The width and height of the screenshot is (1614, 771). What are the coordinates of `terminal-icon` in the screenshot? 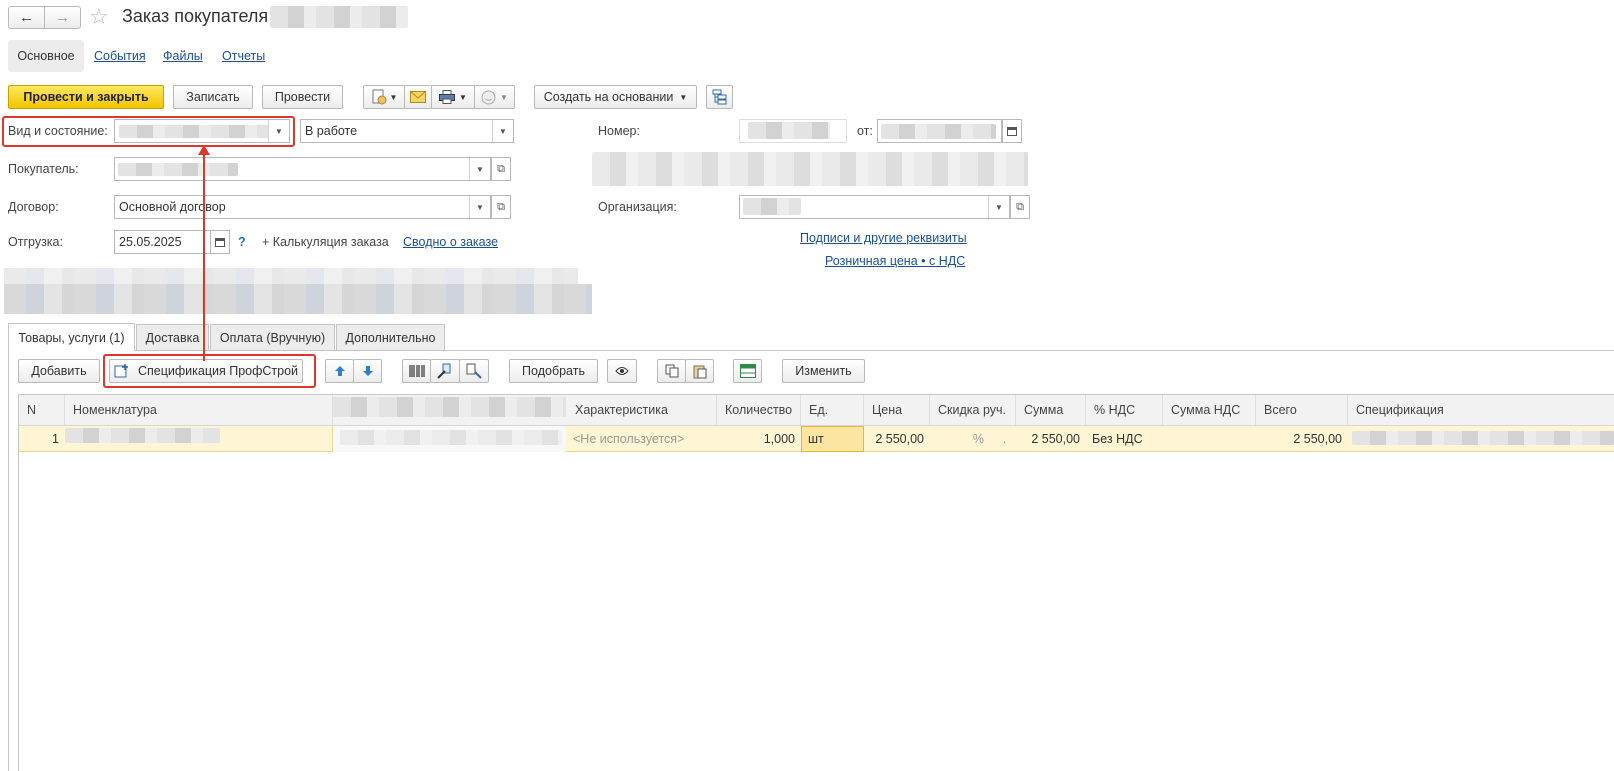 It's located at (474, 371).